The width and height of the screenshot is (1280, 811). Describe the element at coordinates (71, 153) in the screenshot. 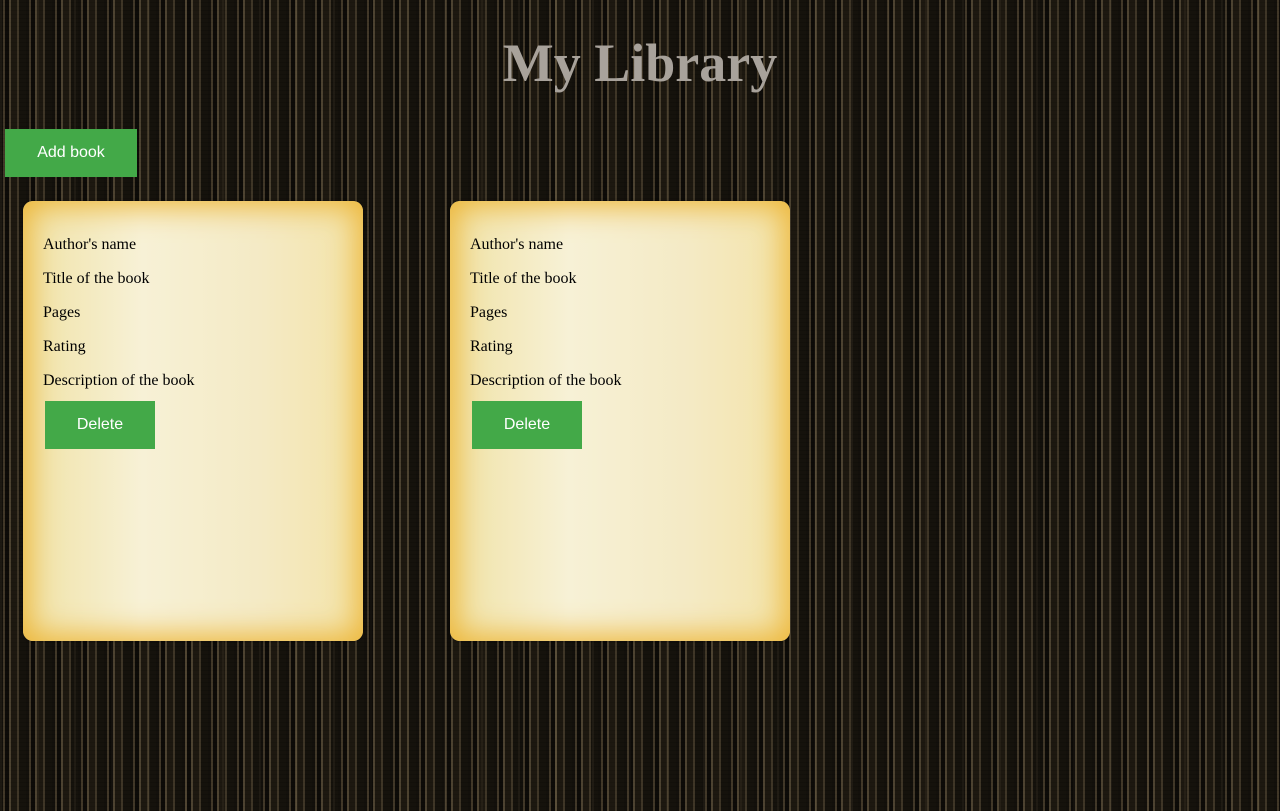

I see `add-book-button: Add book` at that location.